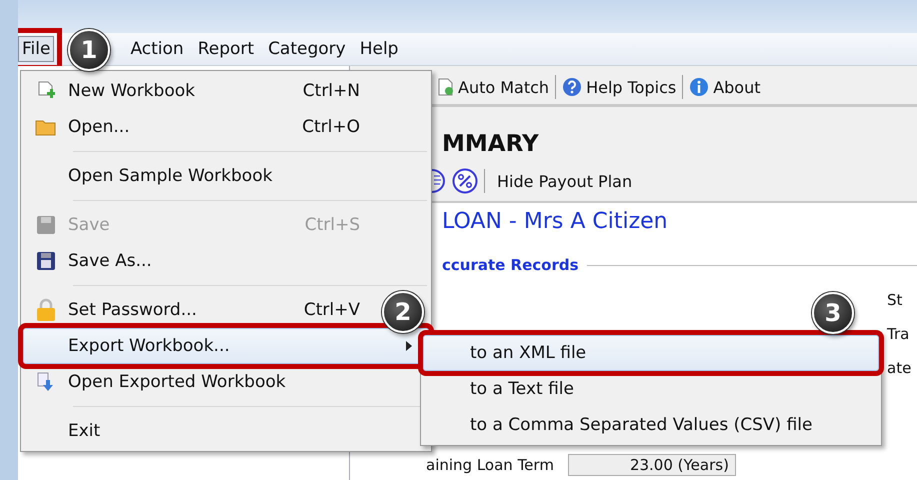 This screenshot has width=917, height=480. What do you see at coordinates (203, 91) in the screenshot?
I see `menu-item: New Workbook Ctrl+N` at bounding box center [203, 91].